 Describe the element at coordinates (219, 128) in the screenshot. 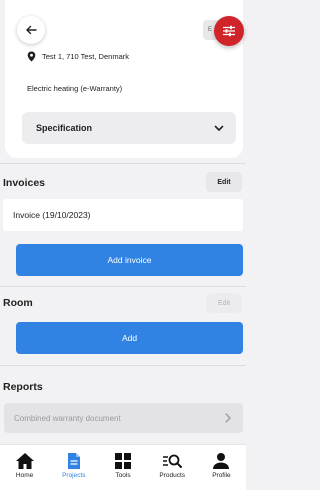

I see `chevron-down-icon` at that location.